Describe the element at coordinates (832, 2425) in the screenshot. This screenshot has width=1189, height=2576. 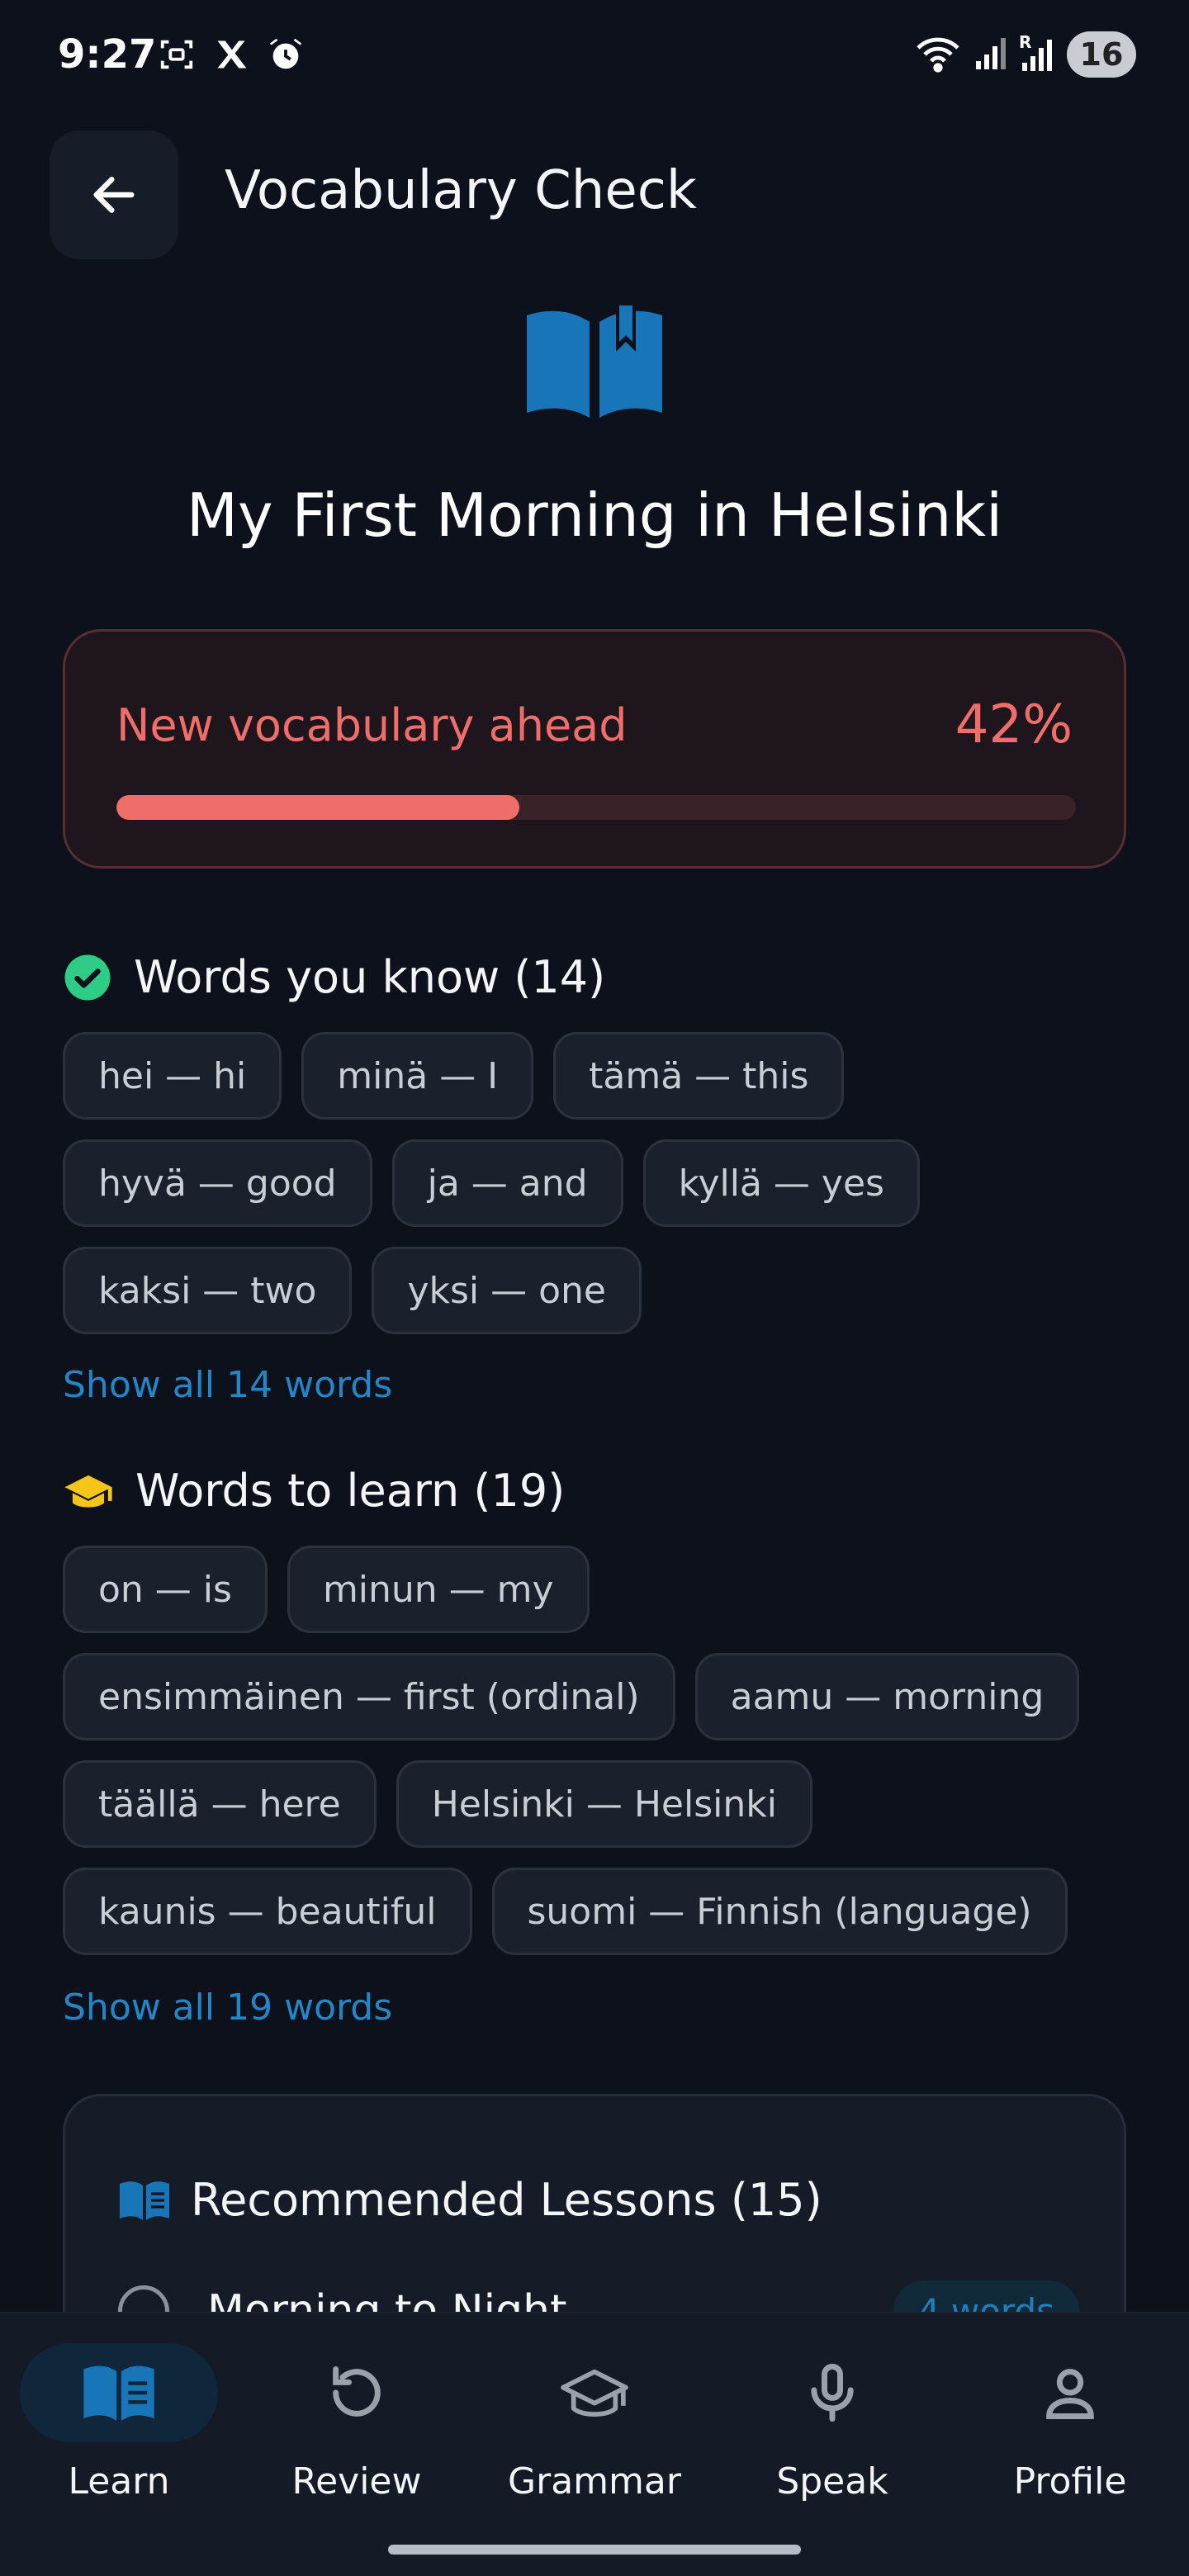
I see `nav-speak: Speak` at that location.